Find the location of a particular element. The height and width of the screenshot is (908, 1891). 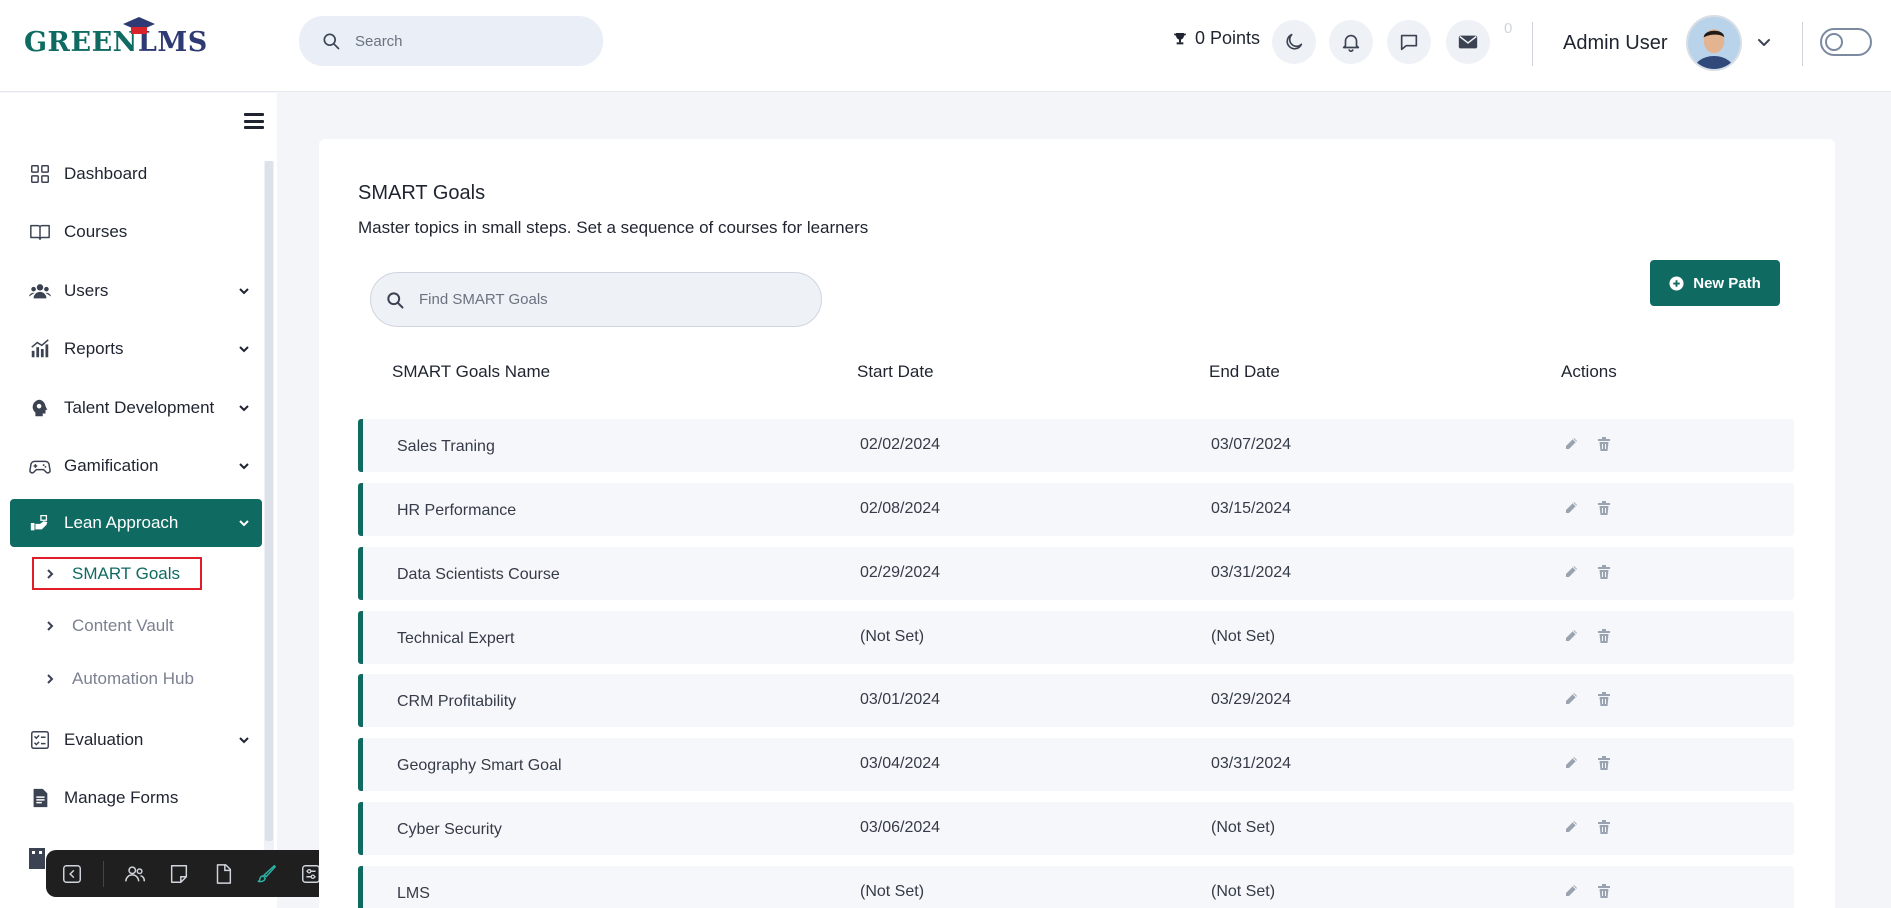

user-name: Admin User is located at coordinates (1615, 43).